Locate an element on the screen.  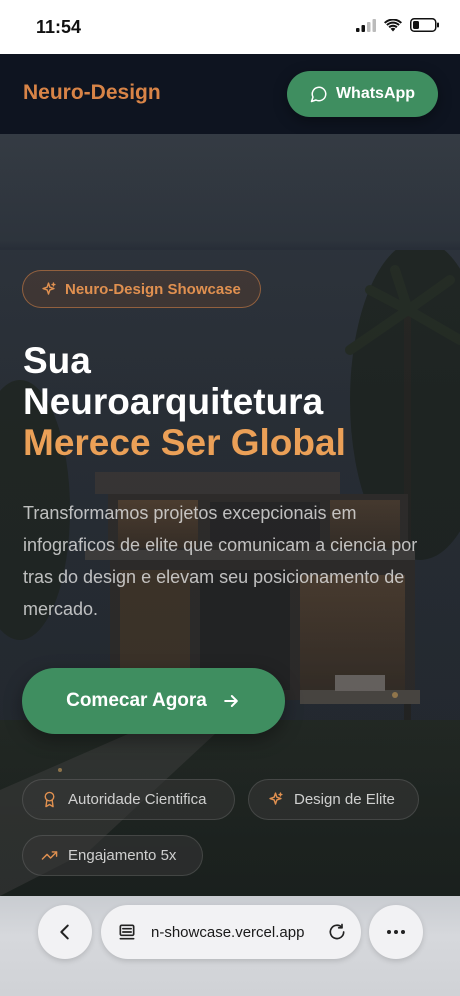
headline-accent: Merece Ser Global is located at coordinates (184, 442).